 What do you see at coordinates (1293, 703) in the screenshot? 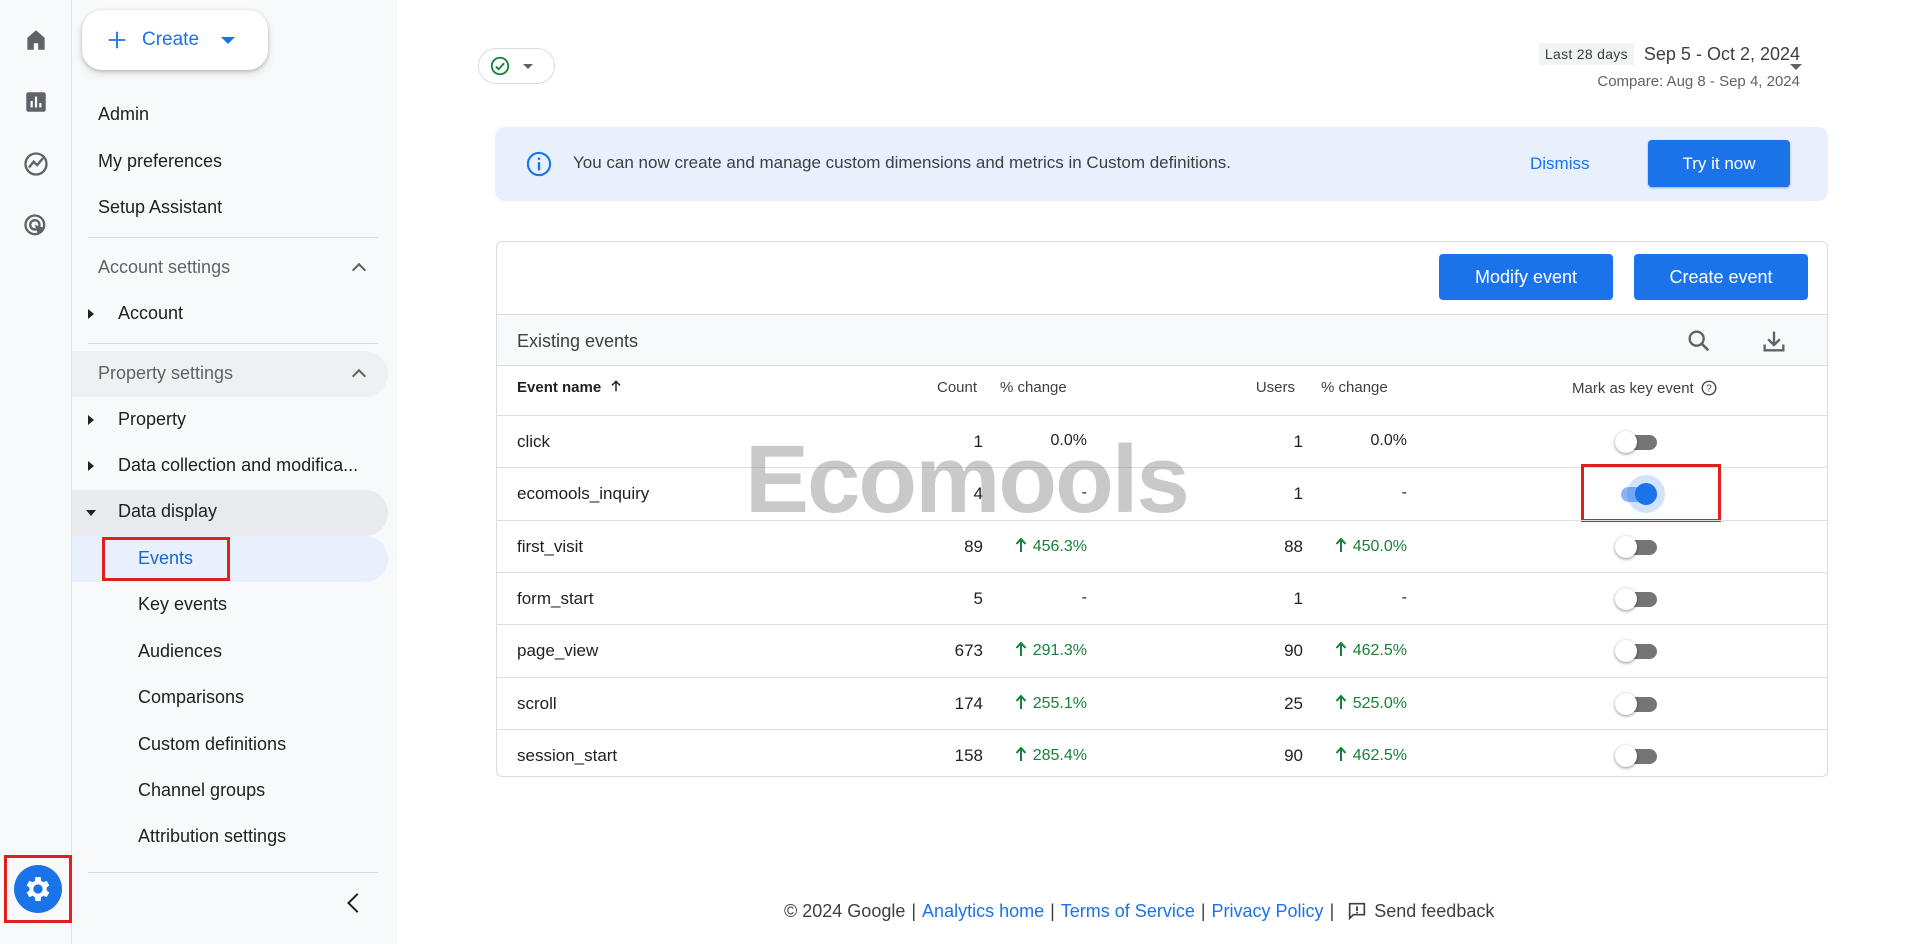
I see `users-cell: 25` at bounding box center [1293, 703].